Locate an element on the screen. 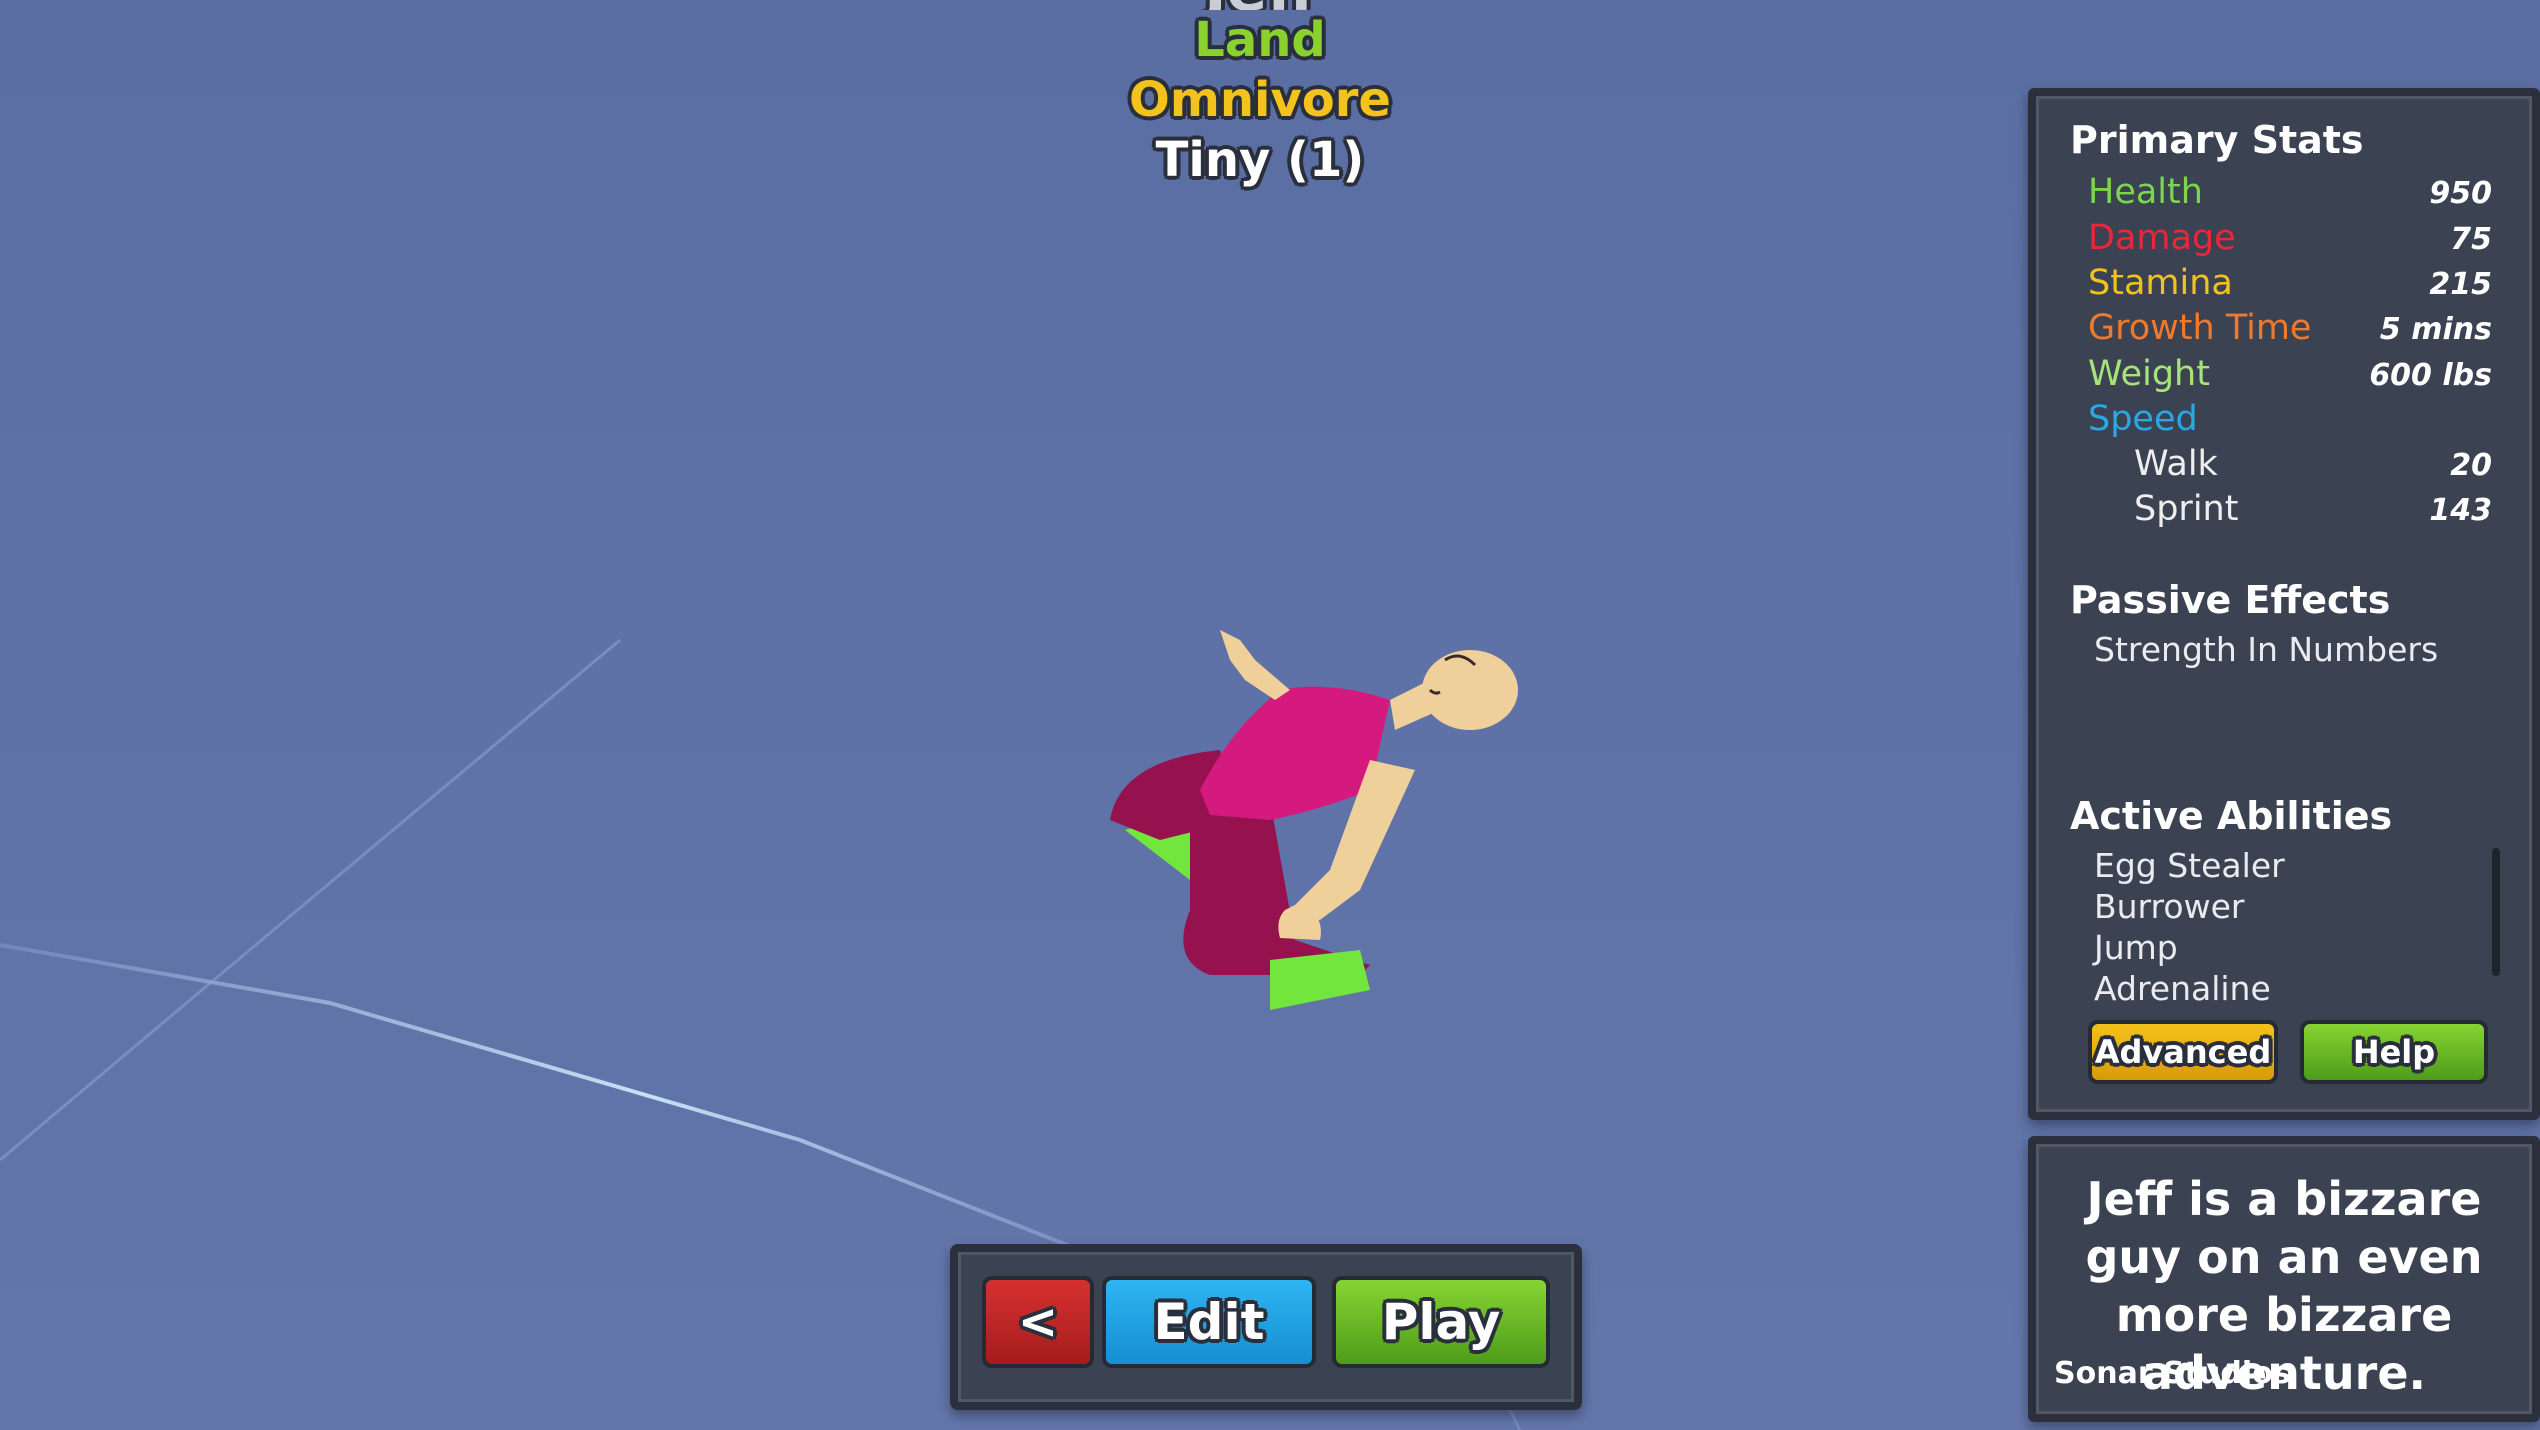 This screenshot has height=1430, width=2540. stat-speed: Speed is located at coordinates (2290, 421).